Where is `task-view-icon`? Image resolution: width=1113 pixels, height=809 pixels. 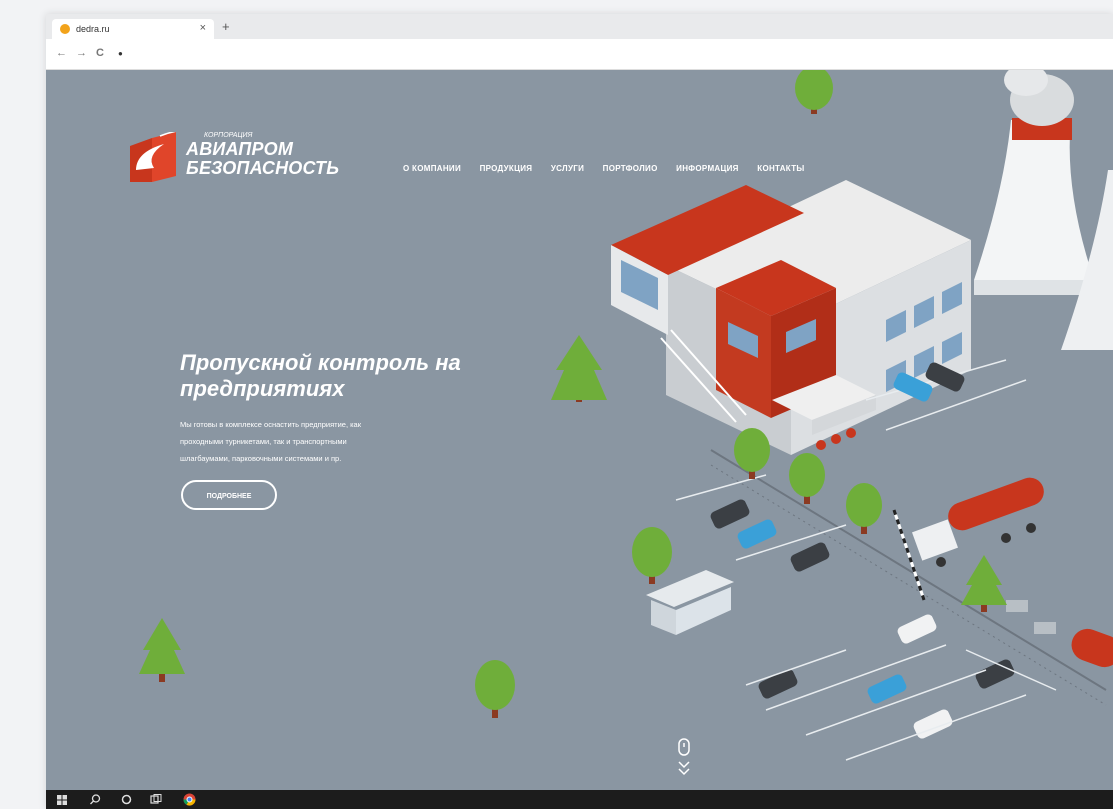
task-view-icon is located at coordinates (156, 799).